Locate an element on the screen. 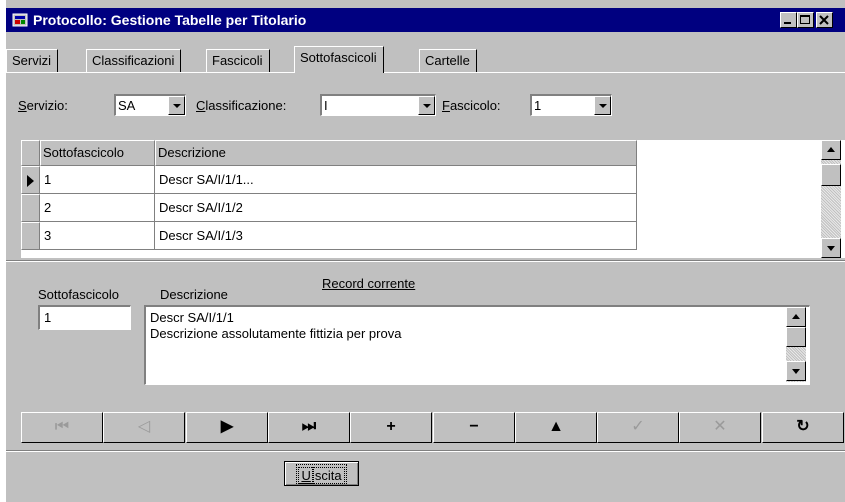 The image size is (845, 502). classificazione-dropdown-button is located at coordinates (426, 105).